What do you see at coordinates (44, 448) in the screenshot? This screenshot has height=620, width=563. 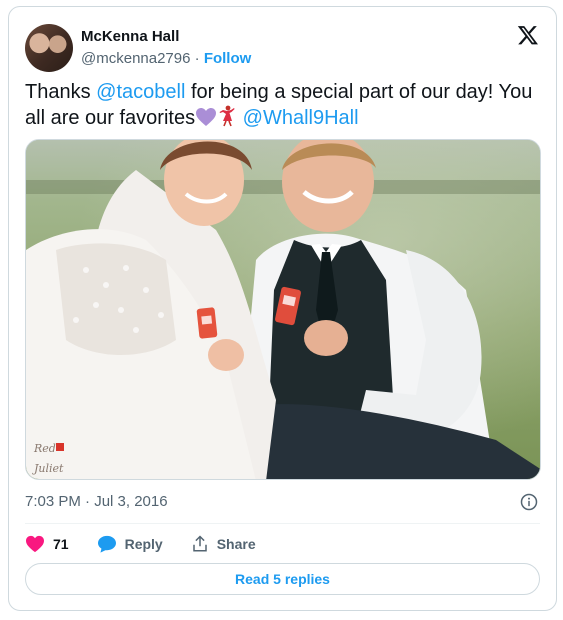 I see `svg-text: Red` at bounding box center [44, 448].